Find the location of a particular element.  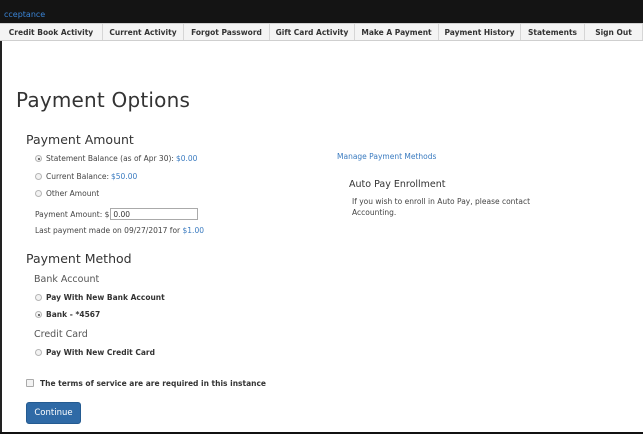

statement-balance-label: Statement Balance (as of Apr 30): is located at coordinates (110, 158).